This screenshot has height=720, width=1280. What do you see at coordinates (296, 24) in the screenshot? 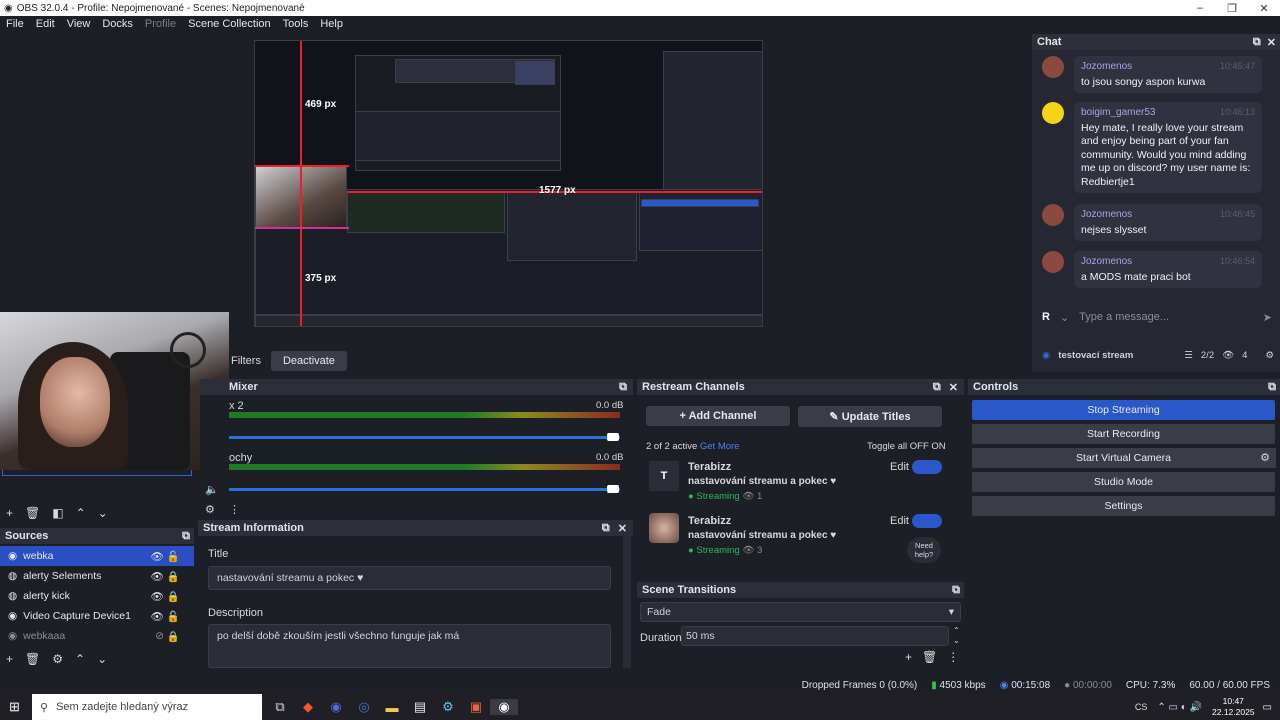
I see `menu-tools: Tools` at bounding box center [296, 24].